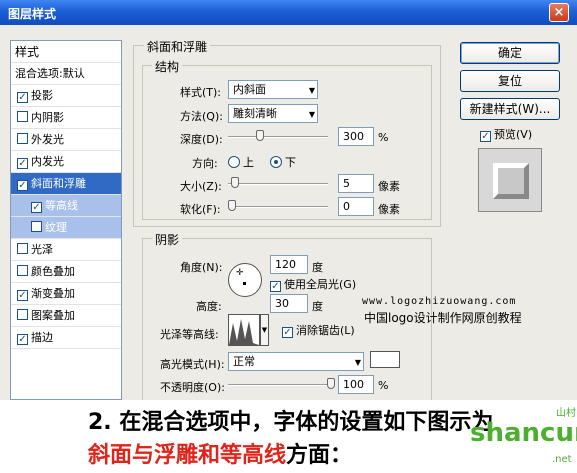 Image resolution: width=577 pixels, height=473 pixels. I want to click on sidebar-item-label: 图案叠加, so click(53, 315).